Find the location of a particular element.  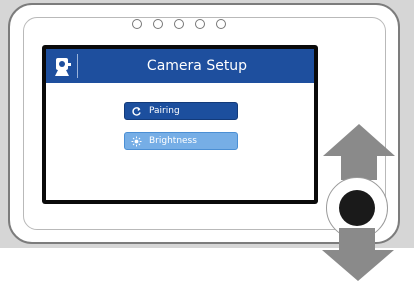

title-bar: Camera Setup is located at coordinates (180, 66).